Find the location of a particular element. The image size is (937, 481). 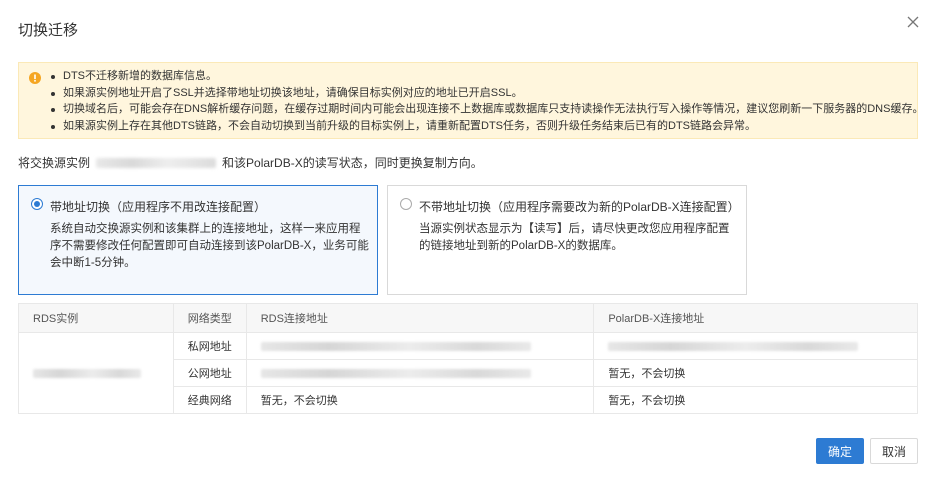

radio-unselected-icon is located at coordinates (406, 204).